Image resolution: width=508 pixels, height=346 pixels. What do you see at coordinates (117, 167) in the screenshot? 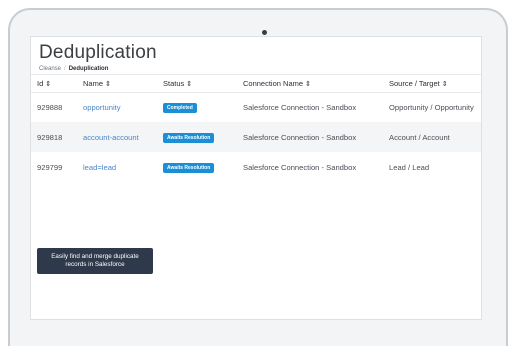
I see `cell-name: lead=lead` at bounding box center [117, 167].